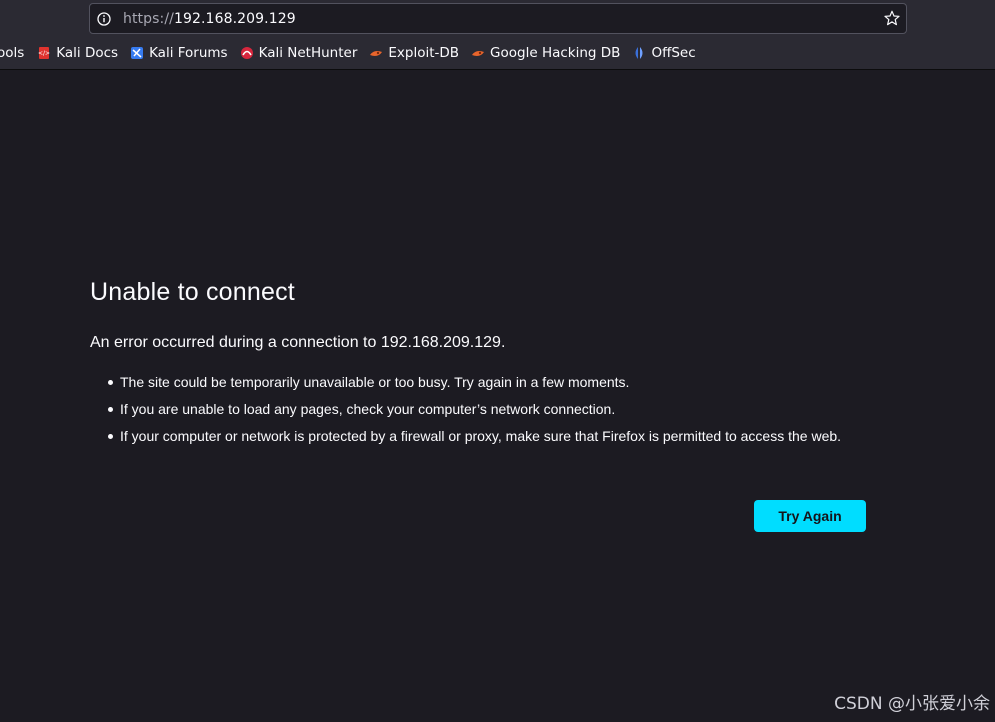  Describe the element at coordinates (810, 516) in the screenshot. I see `try-again-button: Try Again` at that location.